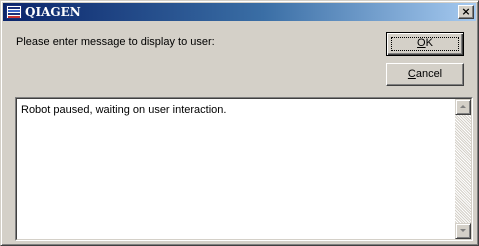  I want to click on qiagen-app-icon, so click(14, 12).